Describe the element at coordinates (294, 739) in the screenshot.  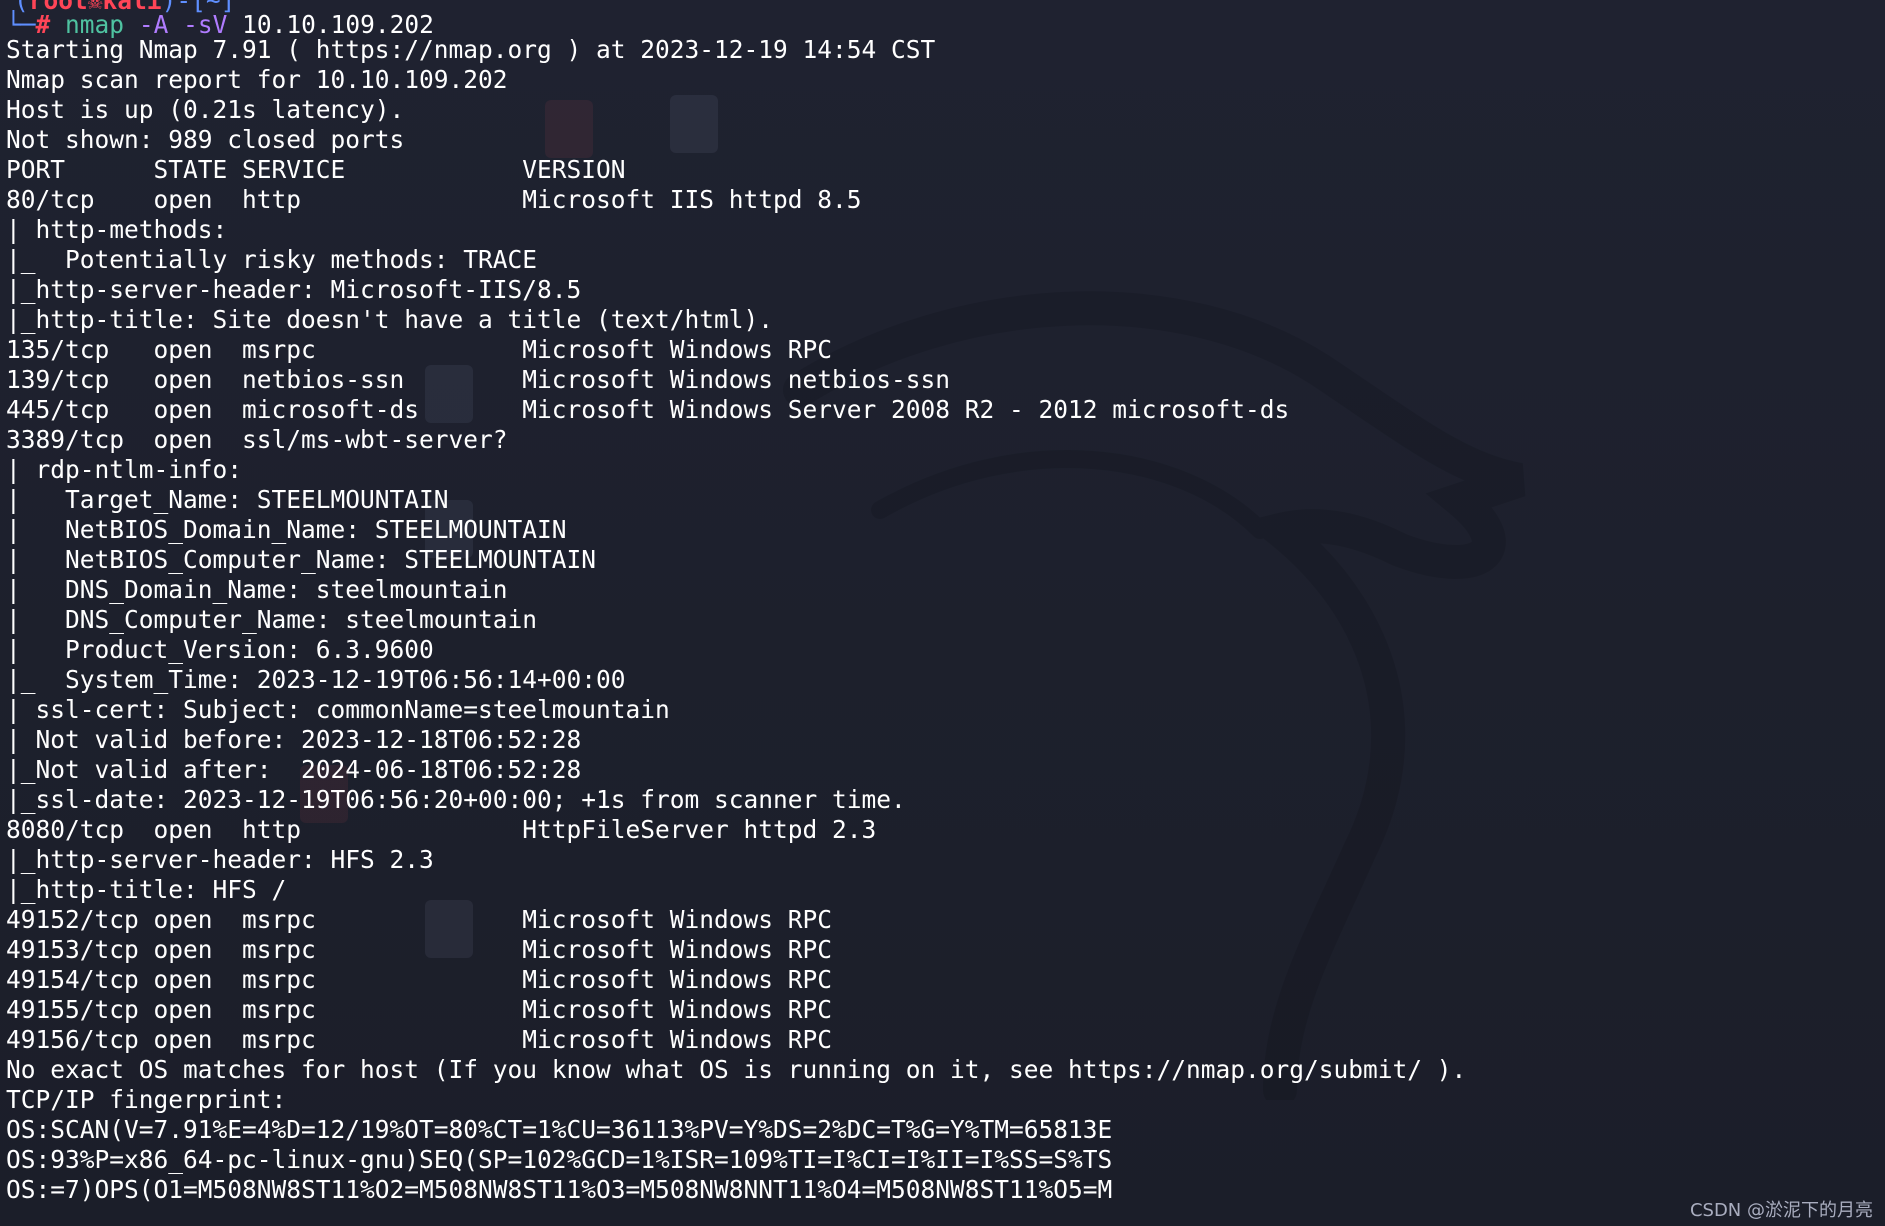
I see `output-line: | Not valid before: 2023-12-18T06:52:28` at that location.